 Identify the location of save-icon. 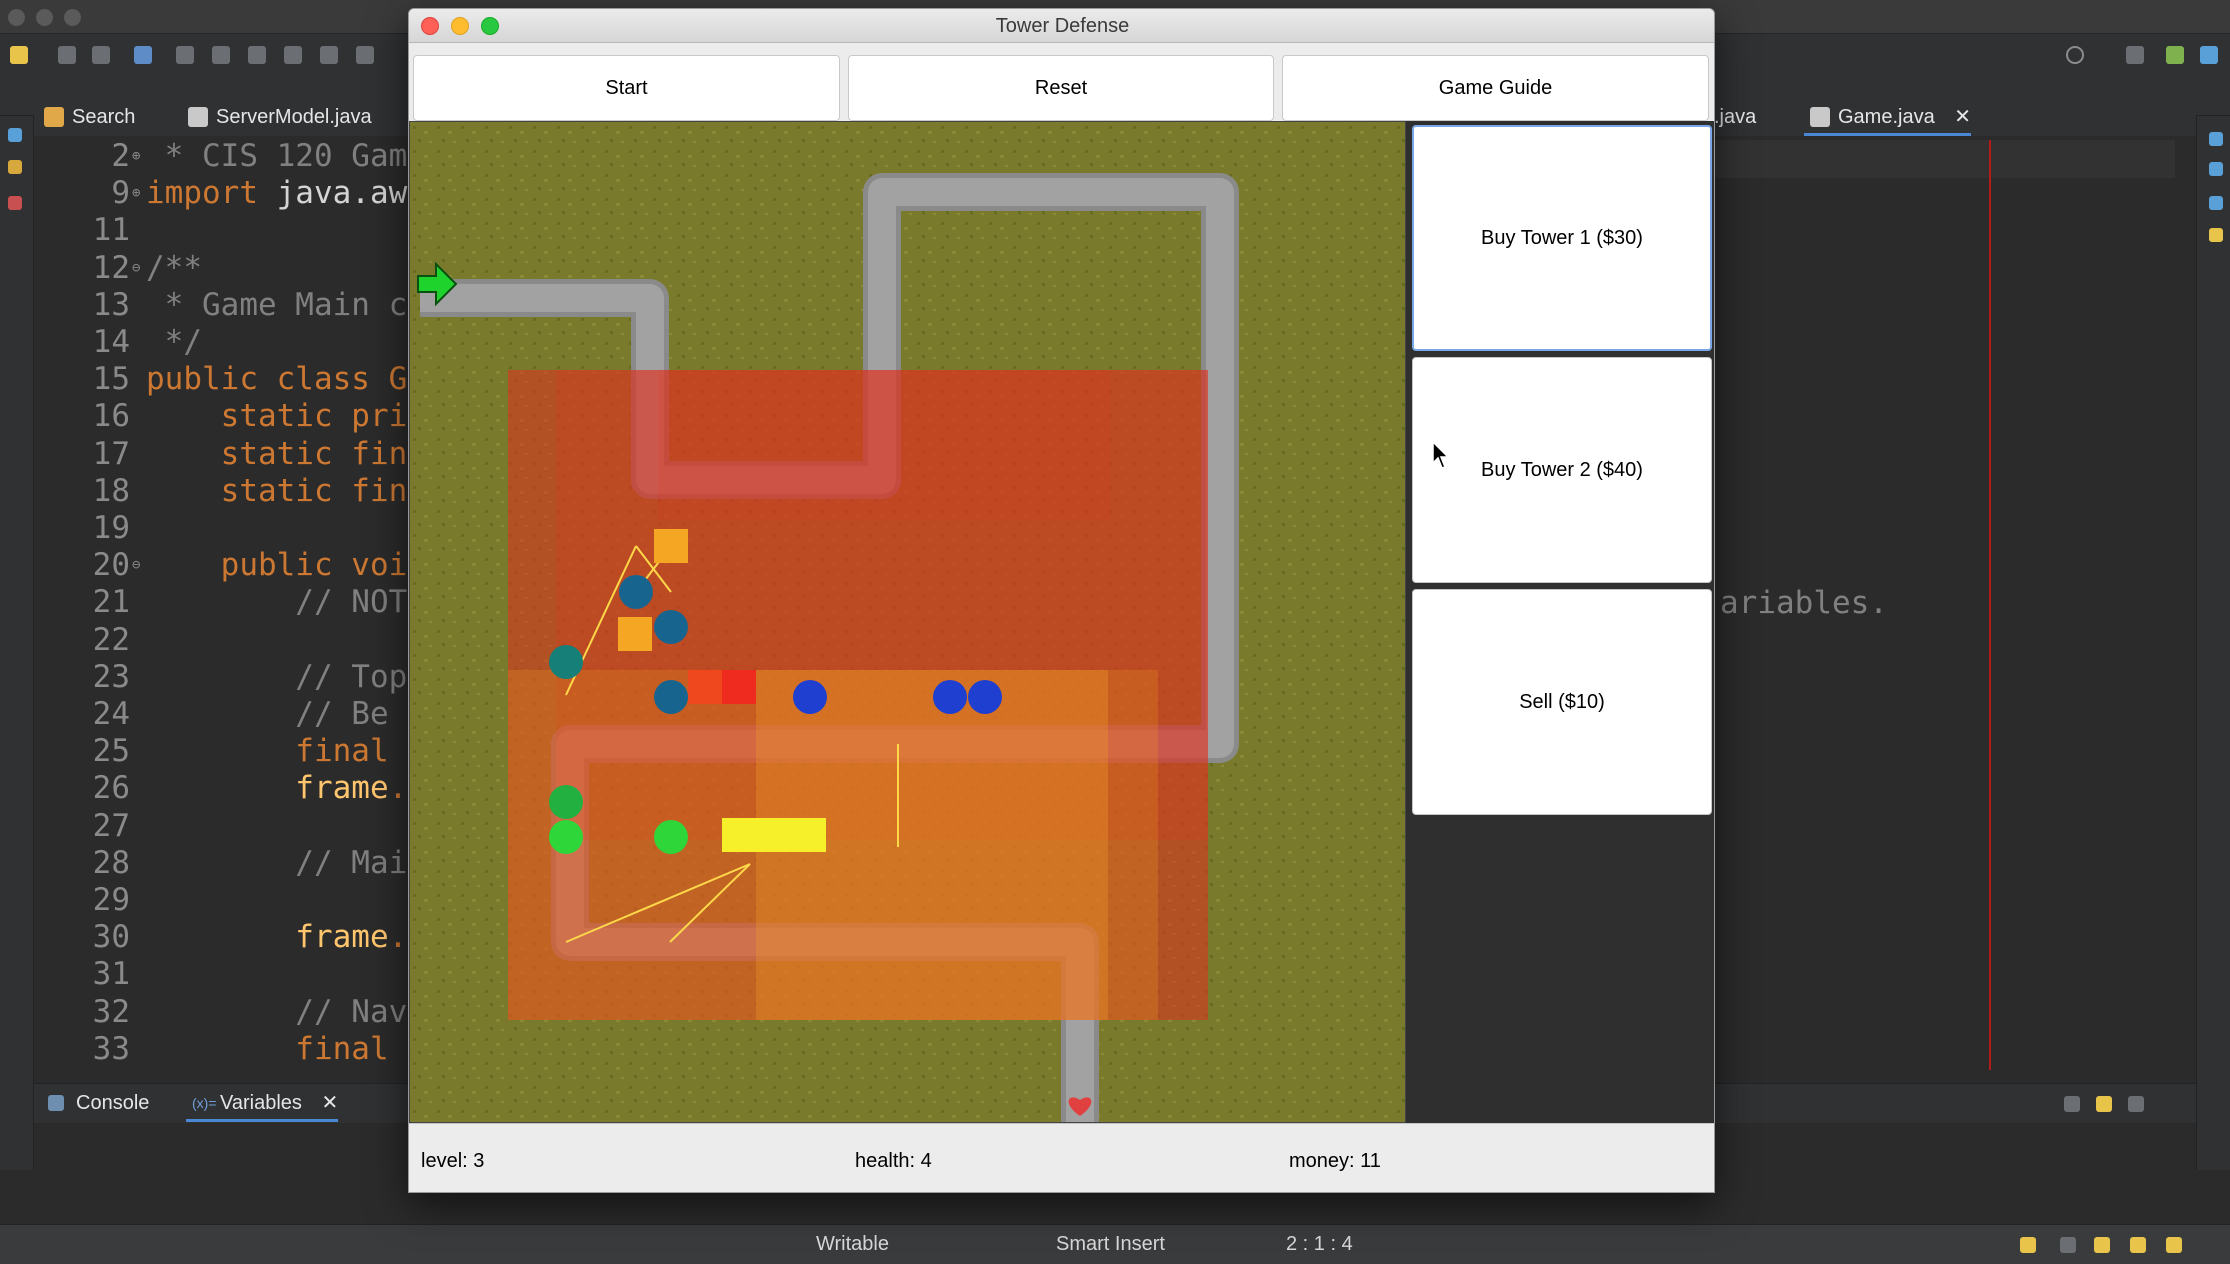
(67, 55).